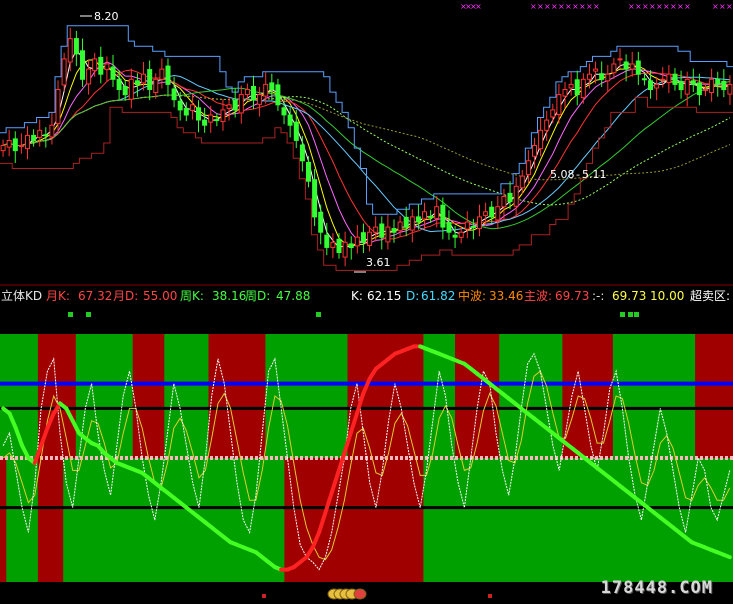 The width and height of the screenshot is (733, 604). What do you see at coordinates (357, 296) in the screenshot?
I see `k-label: K:` at bounding box center [357, 296].